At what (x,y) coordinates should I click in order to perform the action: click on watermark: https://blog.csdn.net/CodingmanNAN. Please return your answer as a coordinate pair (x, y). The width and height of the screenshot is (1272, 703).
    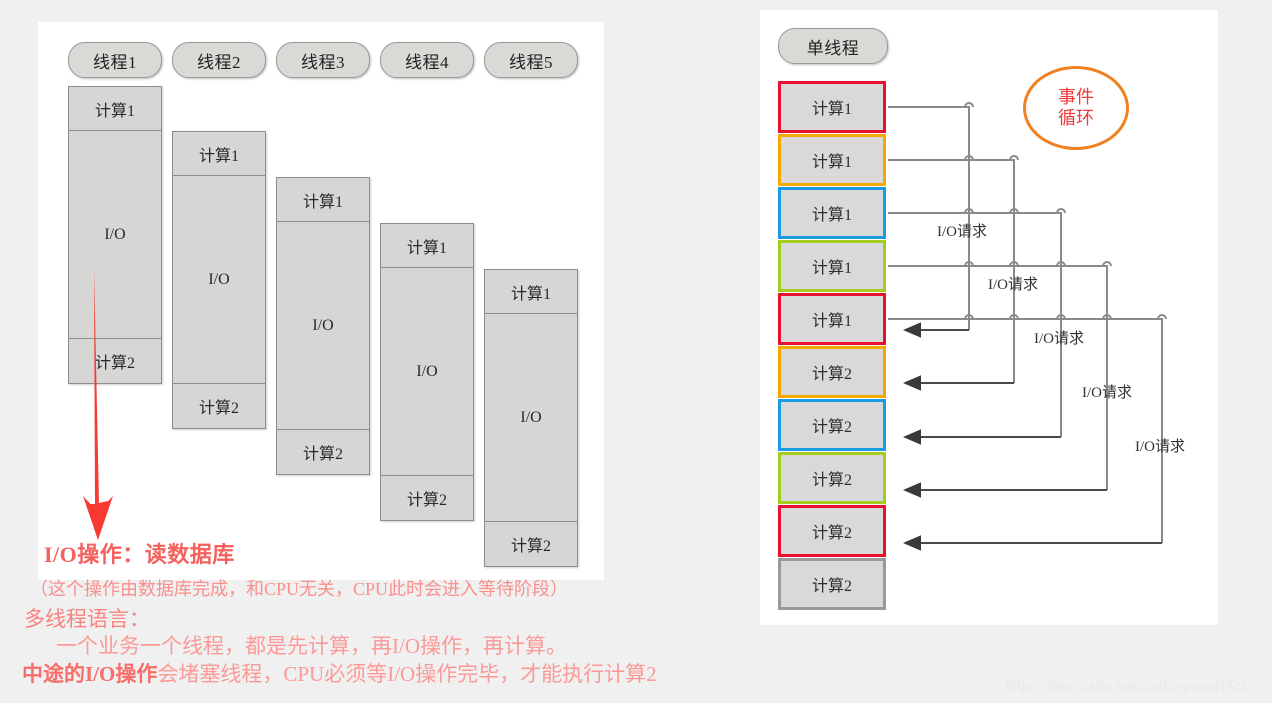
    Looking at the image, I should click on (1125, 686).